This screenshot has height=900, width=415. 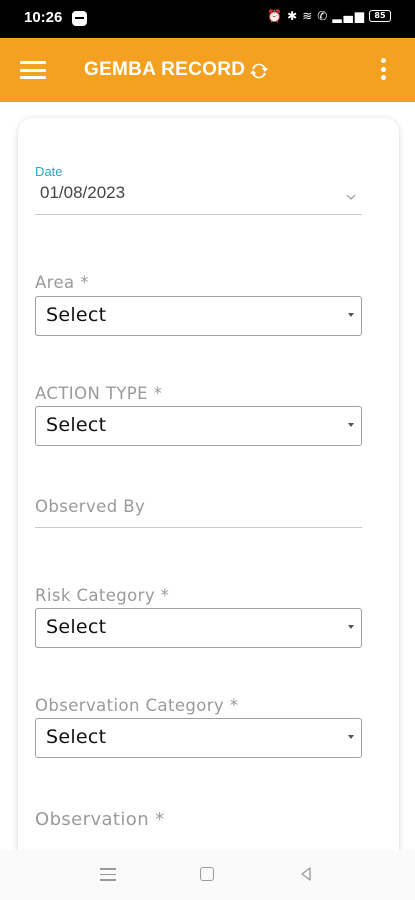 What do you see at coordinates (82, 193) in the screenshot?
I see `date-field: 01/08/2023` at bounding box center [82, 193].